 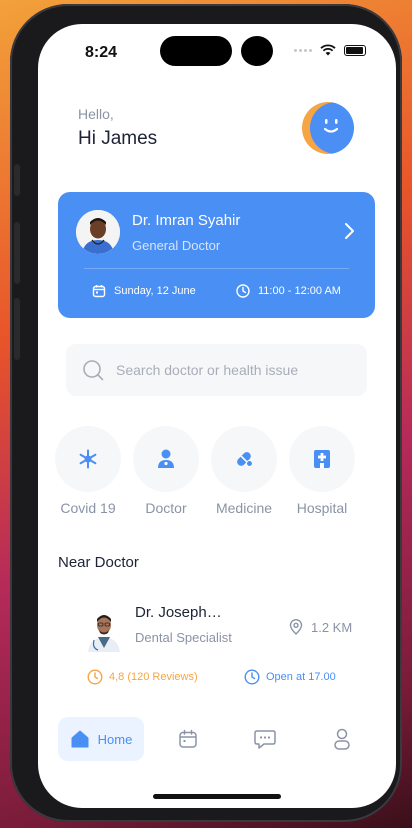 What do you see at coordinates (98, 232) in the screenshot?
I see `doctor-avatar` at bounding box center [98, 232].